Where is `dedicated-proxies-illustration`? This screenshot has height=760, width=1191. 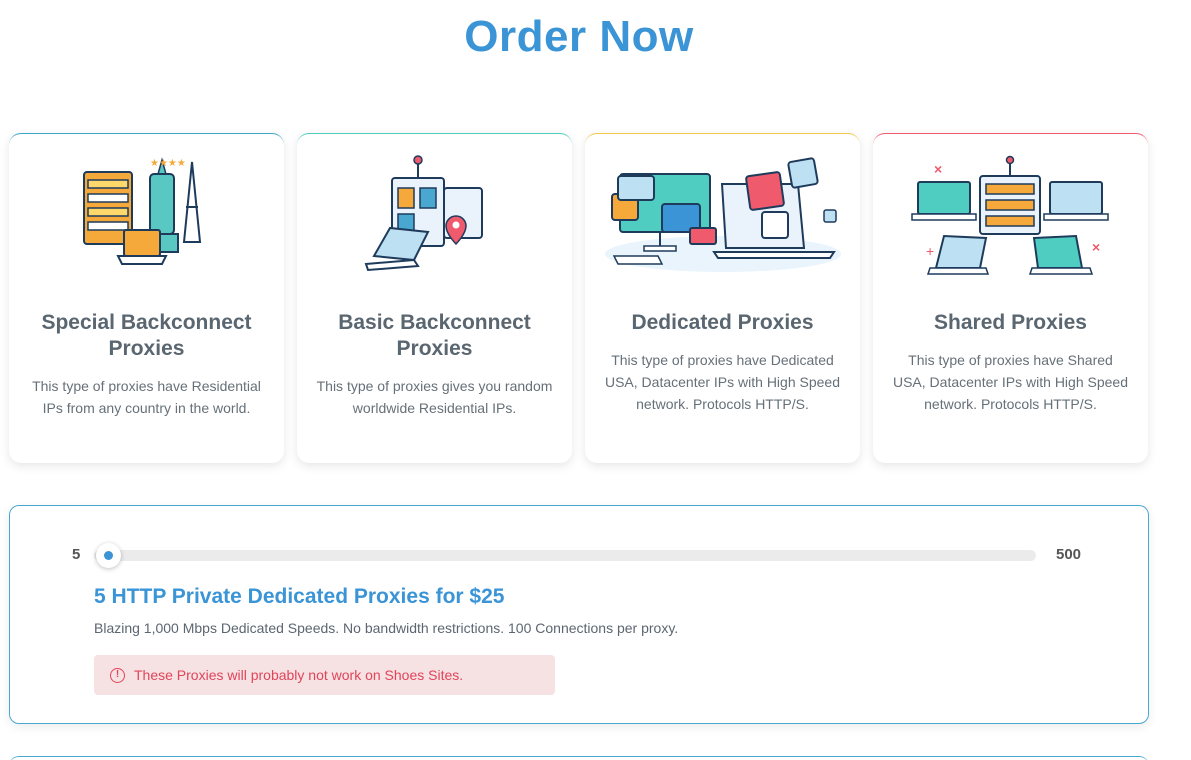
dedicated-proxies-illustration is located at coordinates (722, 217).